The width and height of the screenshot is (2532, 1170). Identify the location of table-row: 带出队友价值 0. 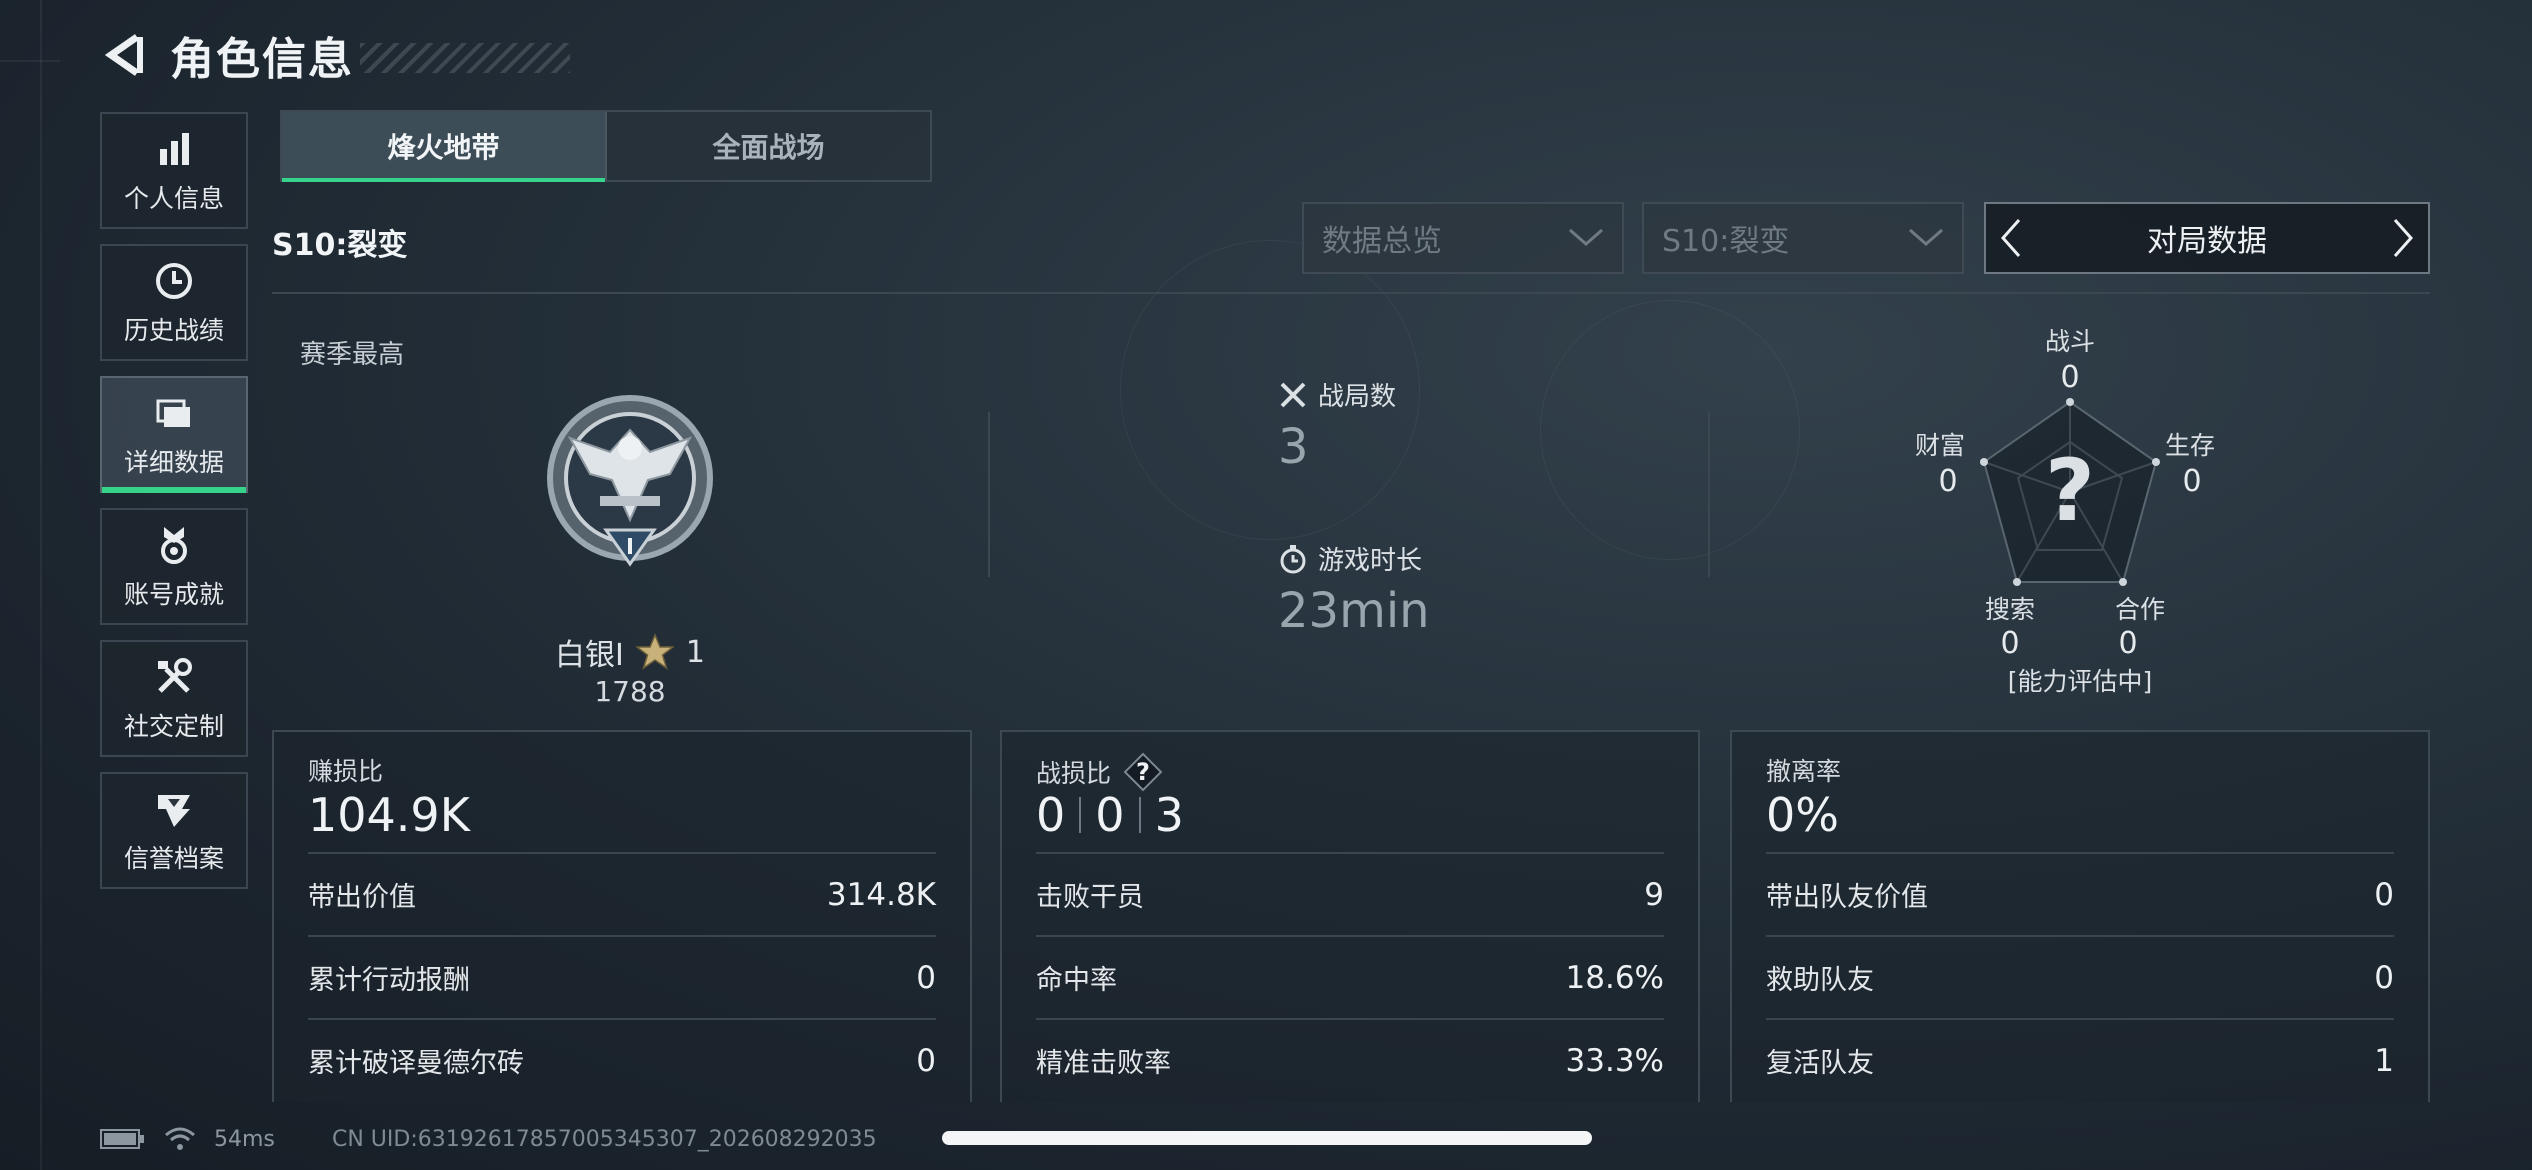
(2080, 893).